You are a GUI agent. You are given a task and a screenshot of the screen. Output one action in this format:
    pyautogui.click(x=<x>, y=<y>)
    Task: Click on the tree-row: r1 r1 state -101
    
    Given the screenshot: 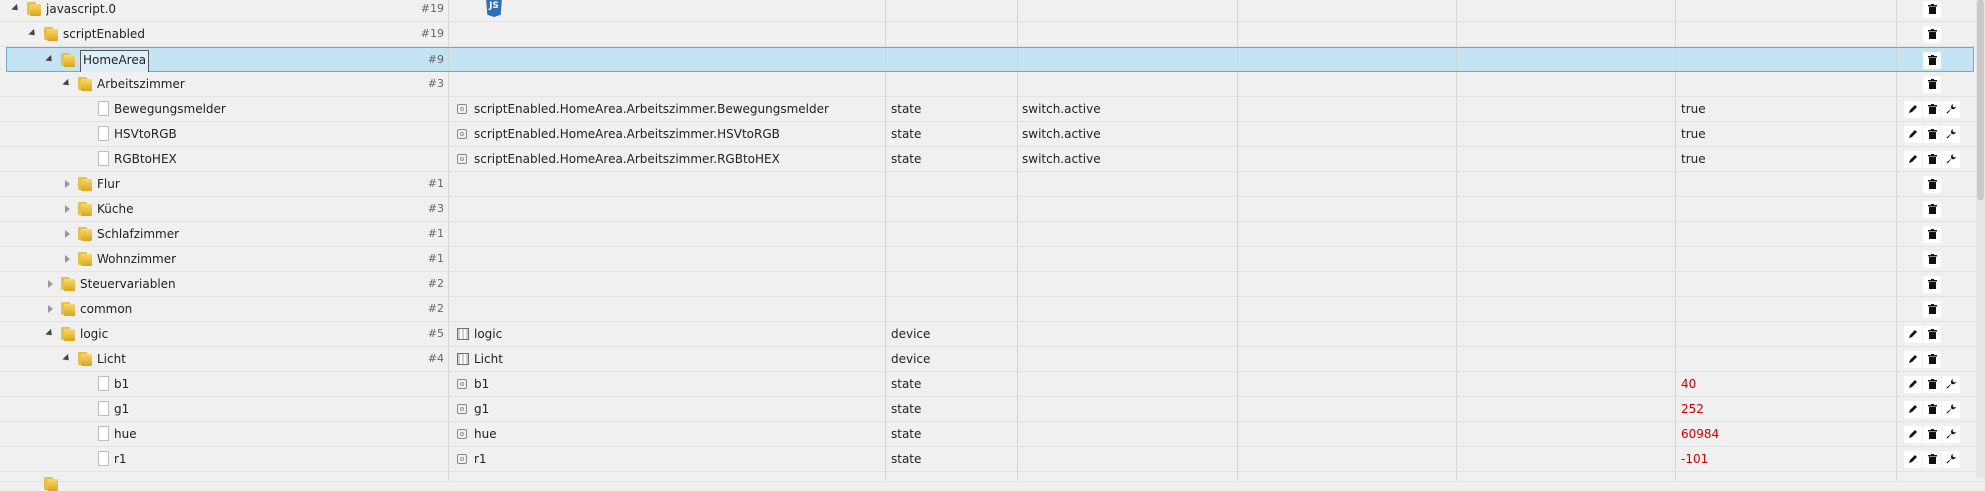 What is the action you would take?
    pyautogui.click(x=992, y=459)
    